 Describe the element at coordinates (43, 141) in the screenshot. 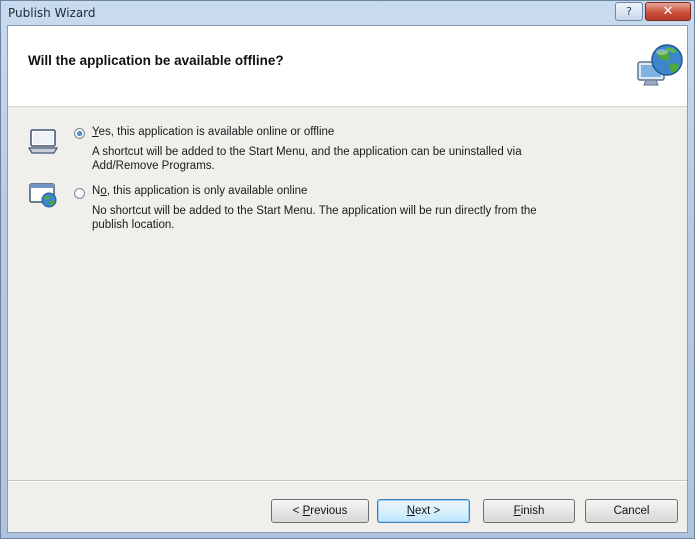

I see `laptop-icon` at that location.